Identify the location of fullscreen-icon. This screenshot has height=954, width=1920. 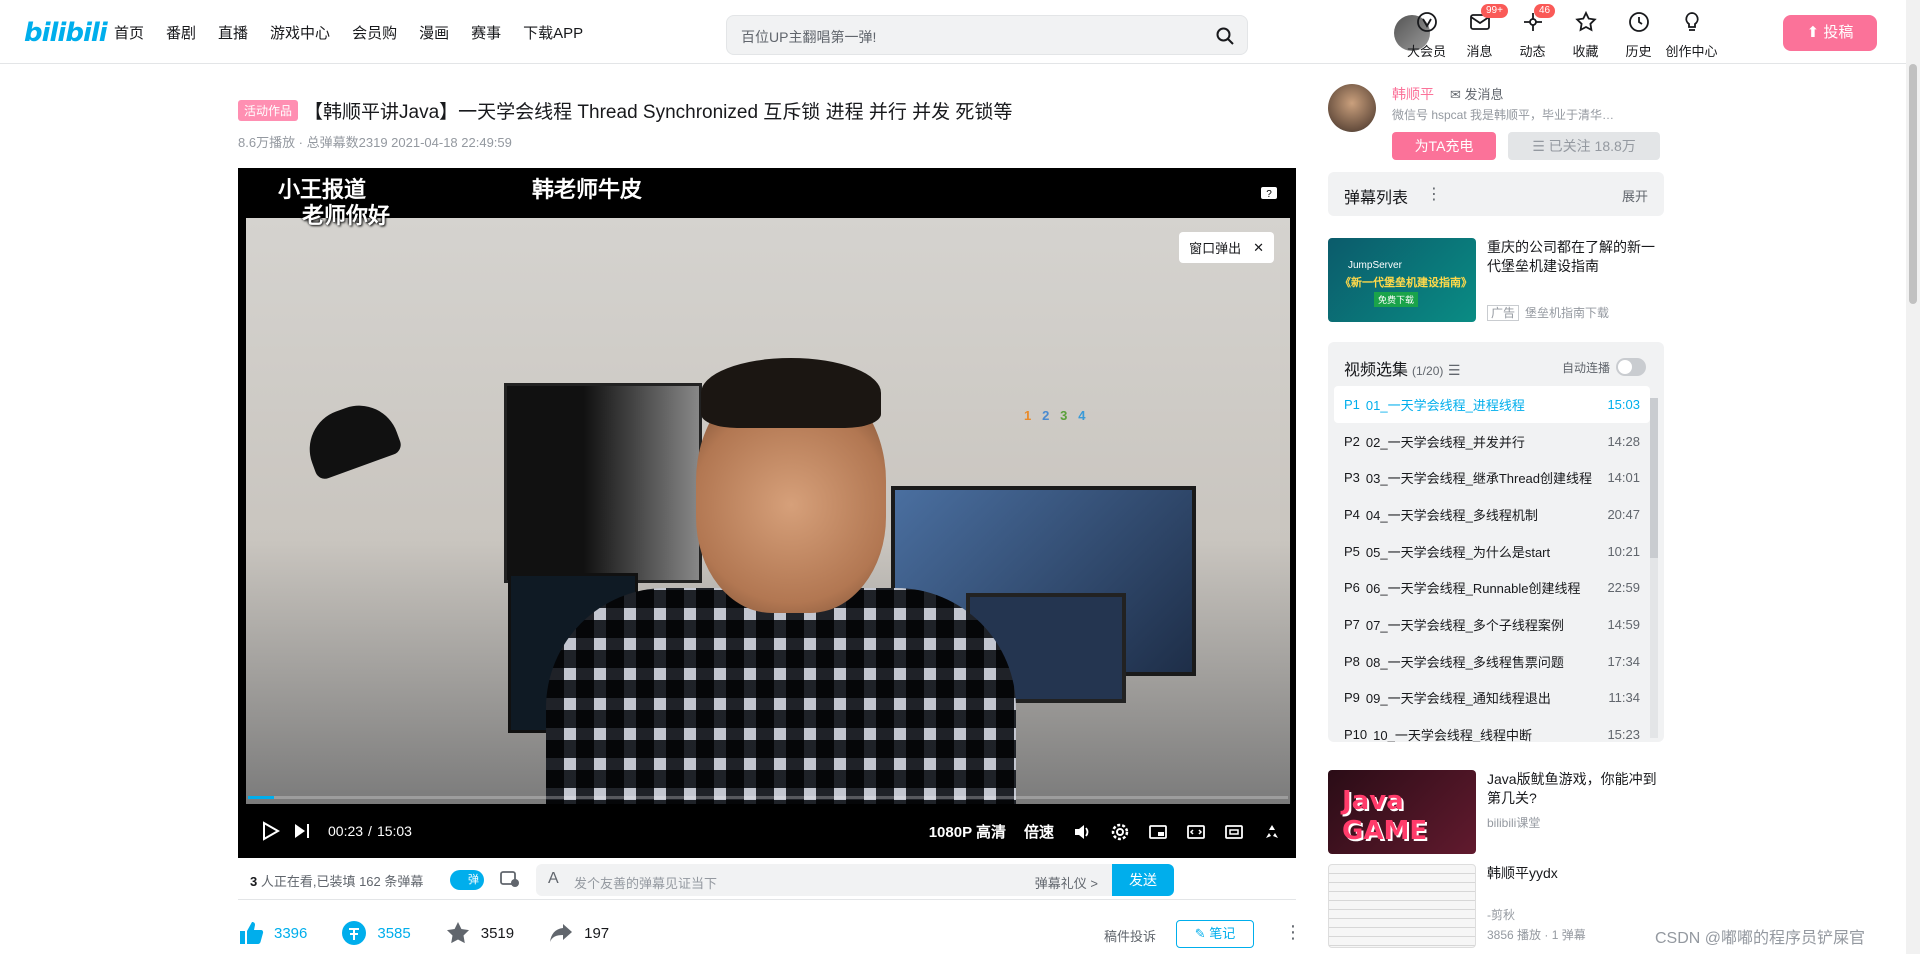
(1272, 832).